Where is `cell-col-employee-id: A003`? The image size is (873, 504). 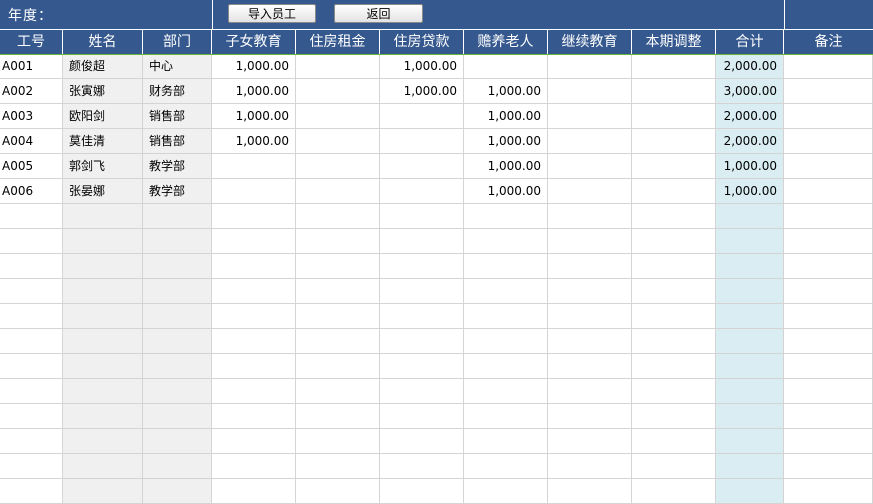
cell-col-employee-id: A003 is located at coordinates (31, 116).